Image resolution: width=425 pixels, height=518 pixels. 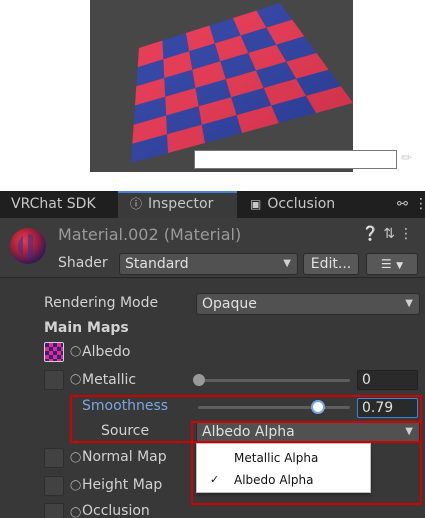 I want to click on metallic-slider-track, so click(x=274, y=380).